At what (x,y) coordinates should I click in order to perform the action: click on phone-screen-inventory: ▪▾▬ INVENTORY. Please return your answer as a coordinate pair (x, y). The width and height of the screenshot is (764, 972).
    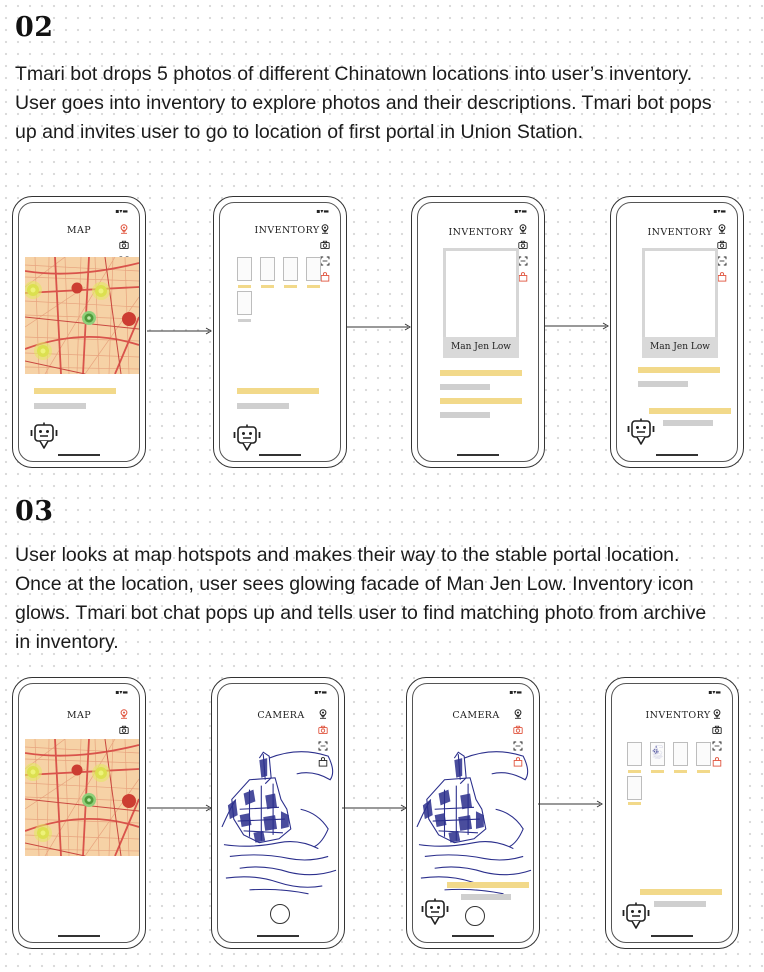
    Looking at the image, I should click on (280, 332).